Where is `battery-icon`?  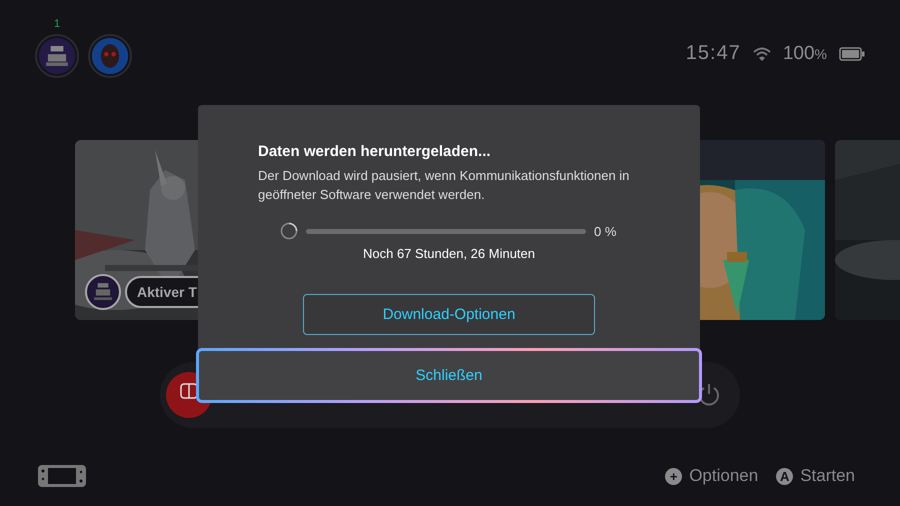
battery-icon is located at coordinates (852, 53).